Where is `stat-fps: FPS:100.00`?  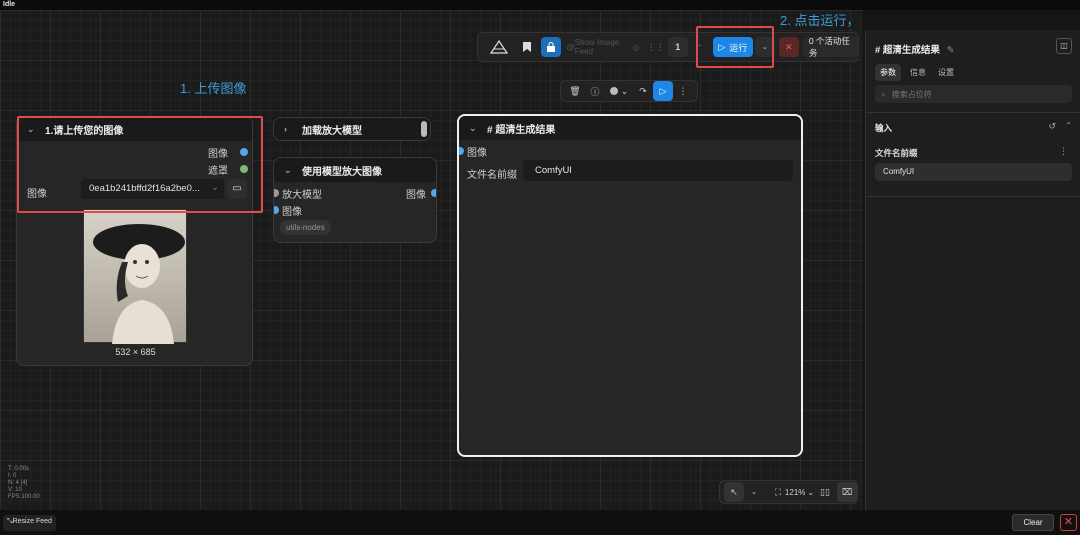
stat-fps: FPS:100.00 is located at coordinates (24, 497).